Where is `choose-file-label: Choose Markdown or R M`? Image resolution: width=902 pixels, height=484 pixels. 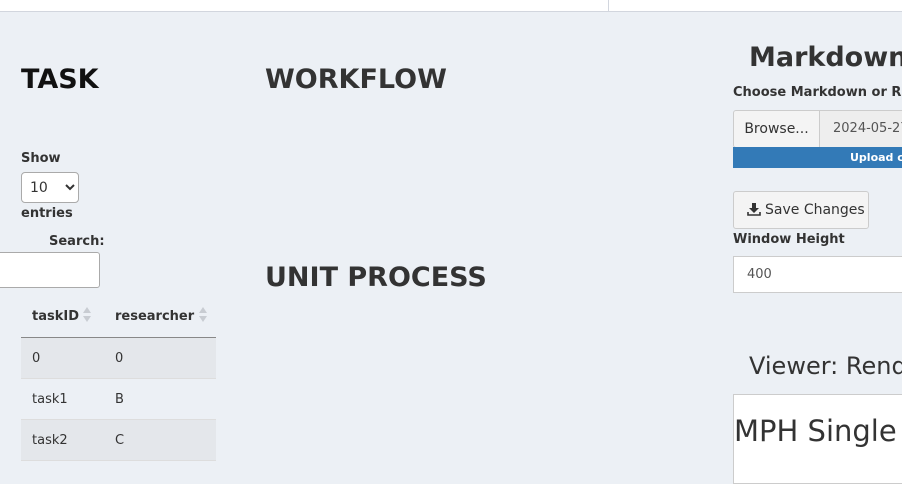 choose-file-label: Choose Markdown or R M is located at coordinates (817, 92).